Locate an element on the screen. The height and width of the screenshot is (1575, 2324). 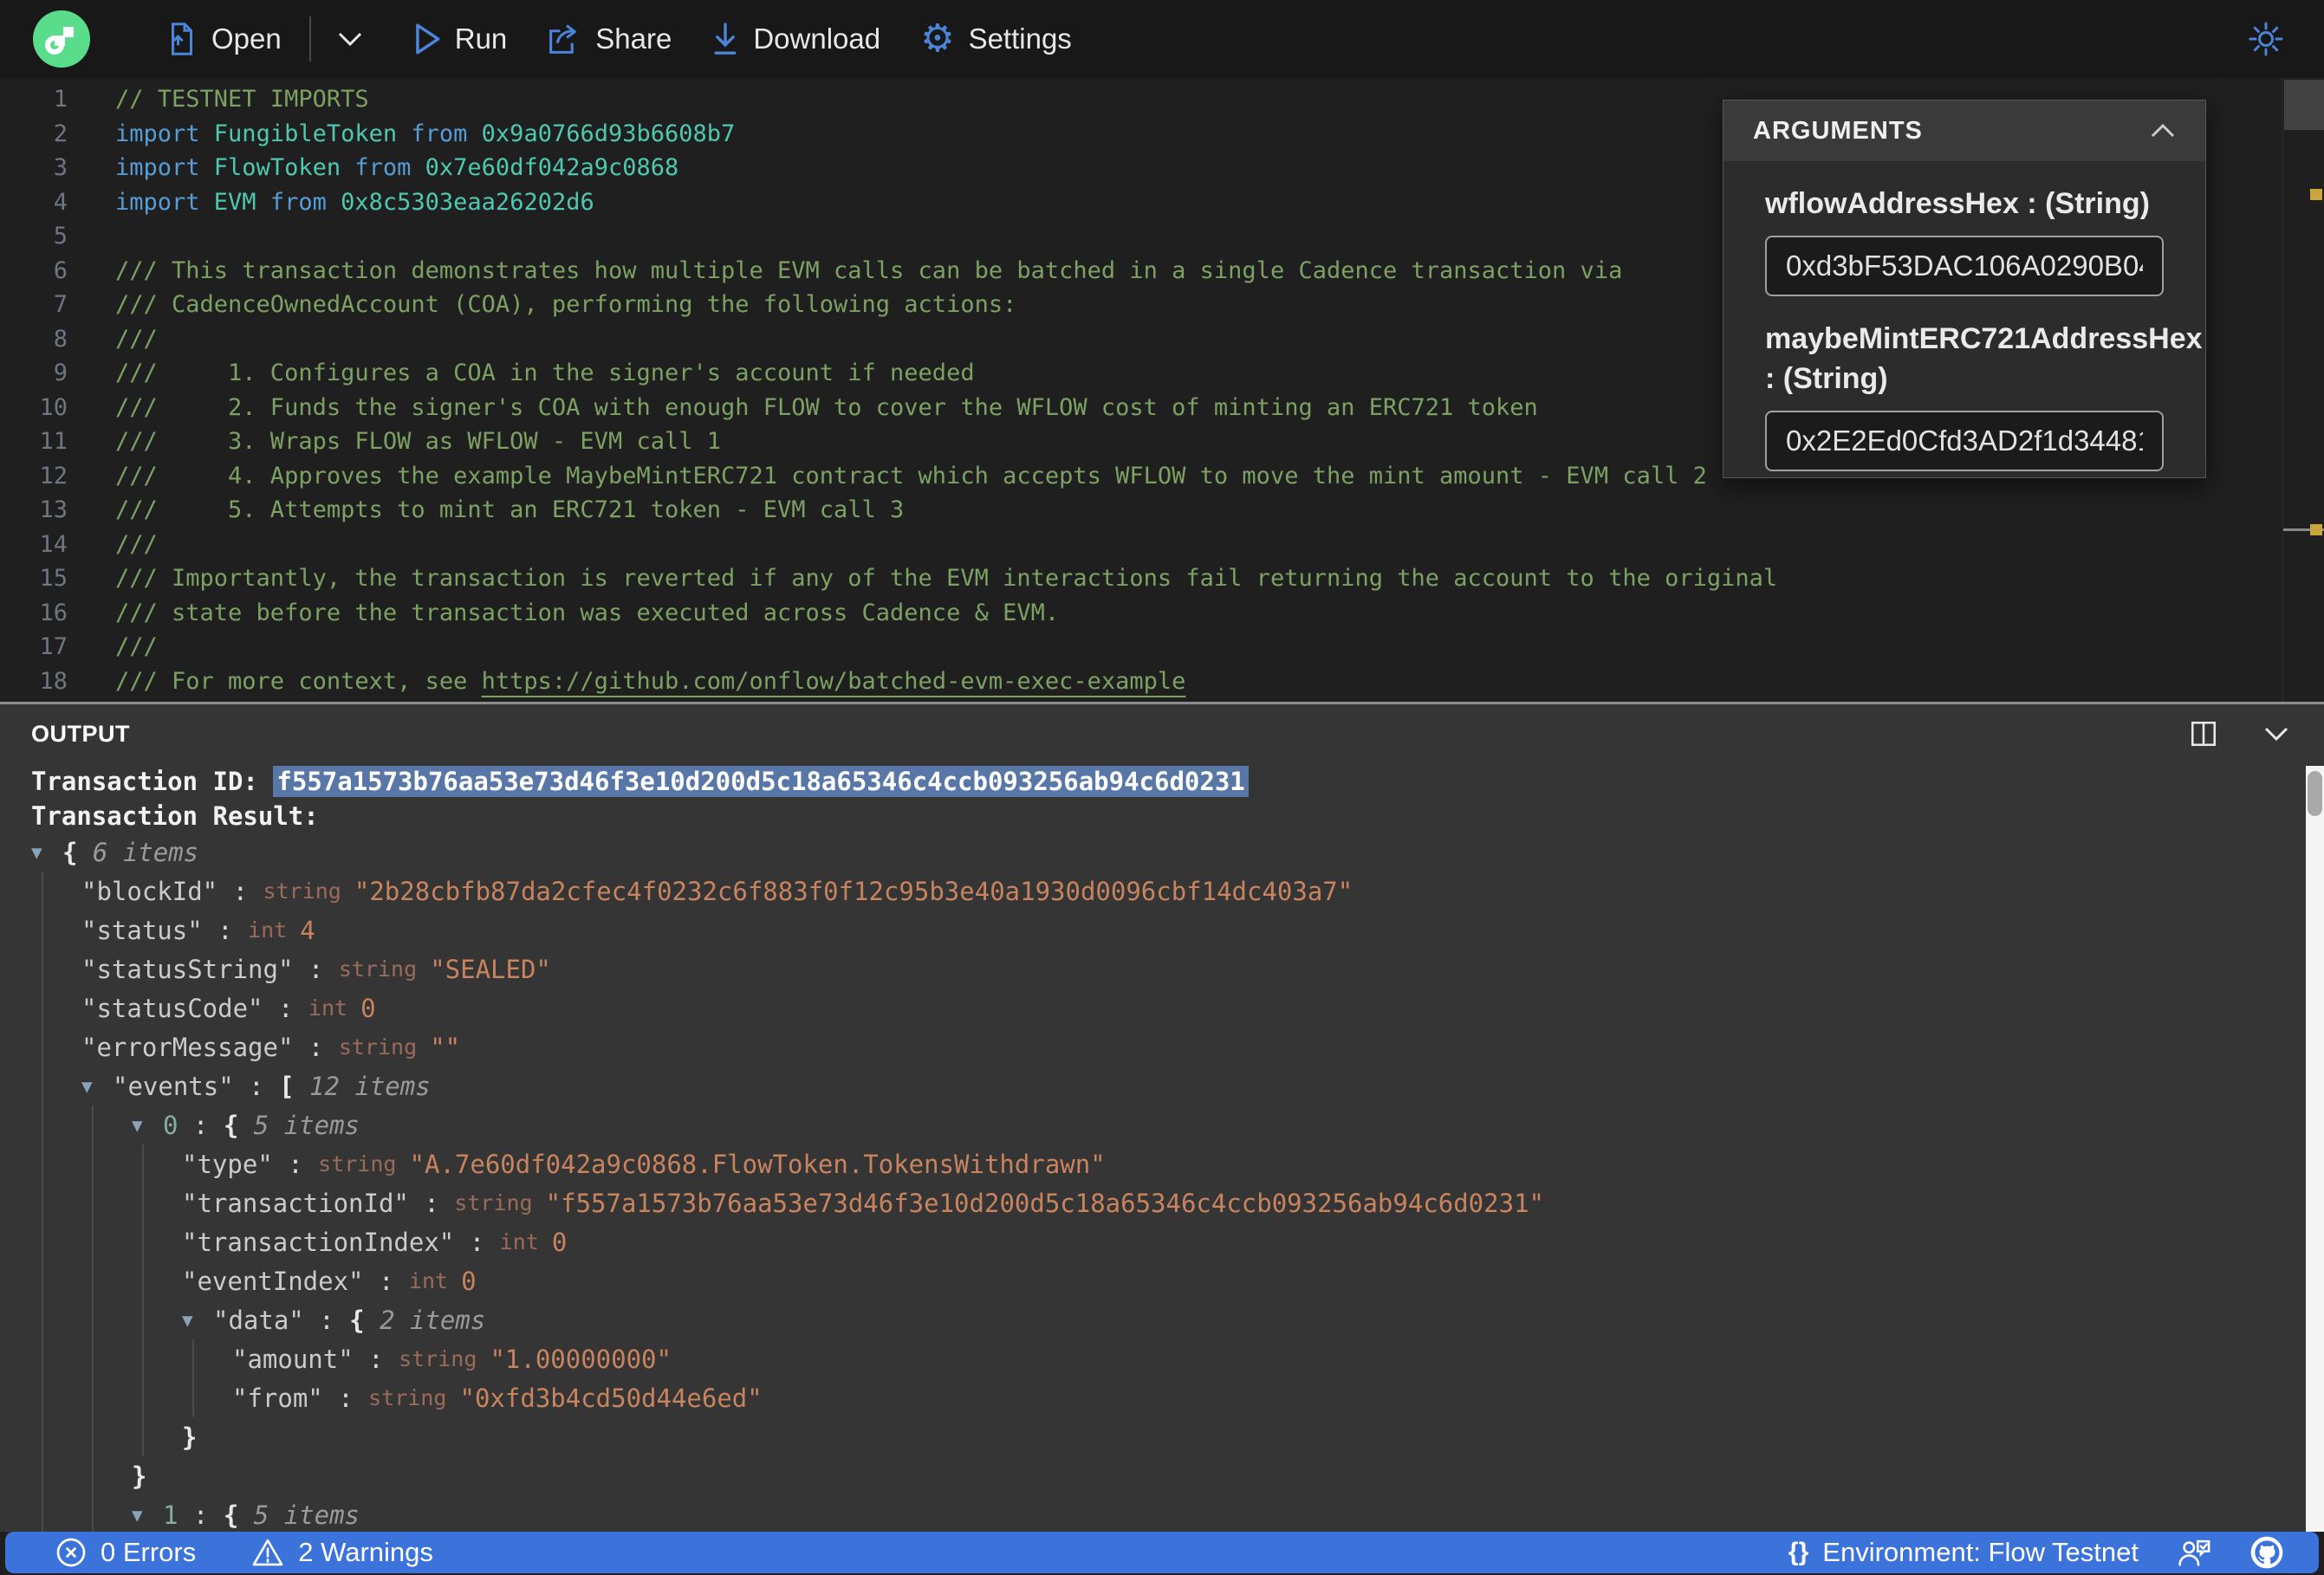
file-open-icon is located at coordinates (182, 39).